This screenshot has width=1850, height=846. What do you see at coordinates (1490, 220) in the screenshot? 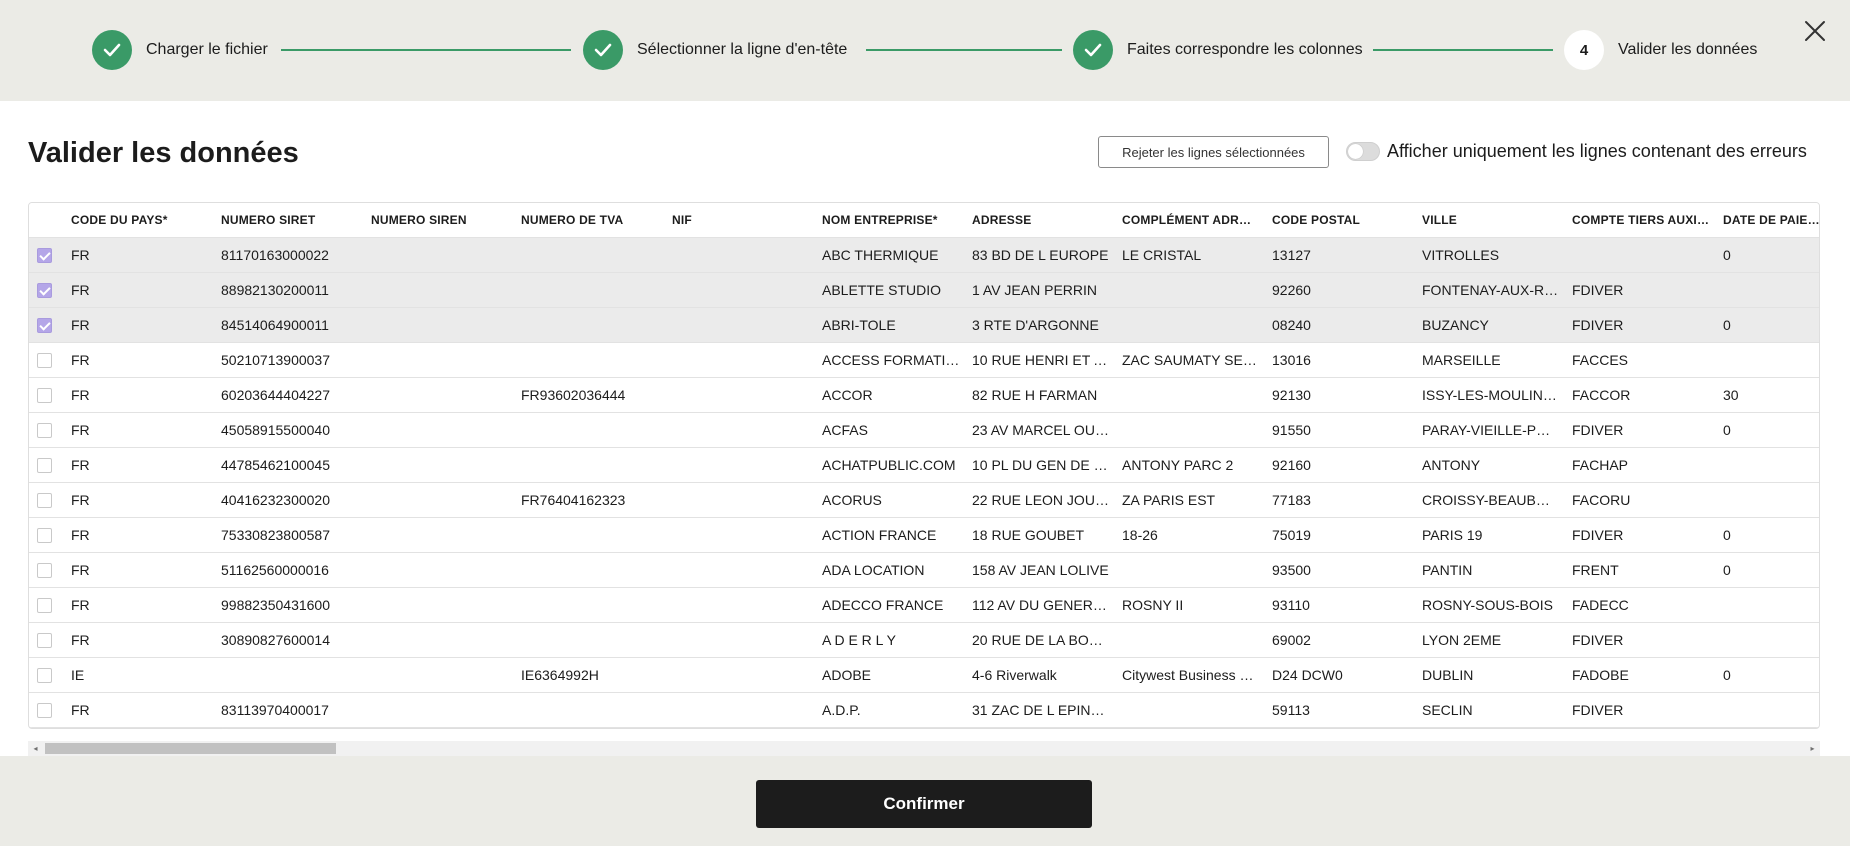
I see `column-header-ville: VILLE` at bounding box center [1490, 220].